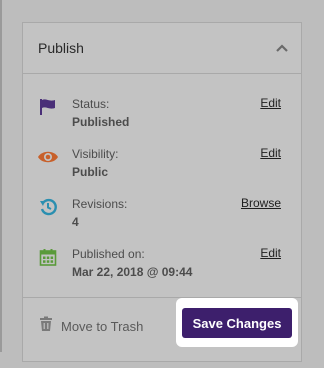 The image size is (324, 368). What do you see at coordinates (162, 48) in the screenshot?
I see `panel-header: Publish` at bounding box center [162, 48].